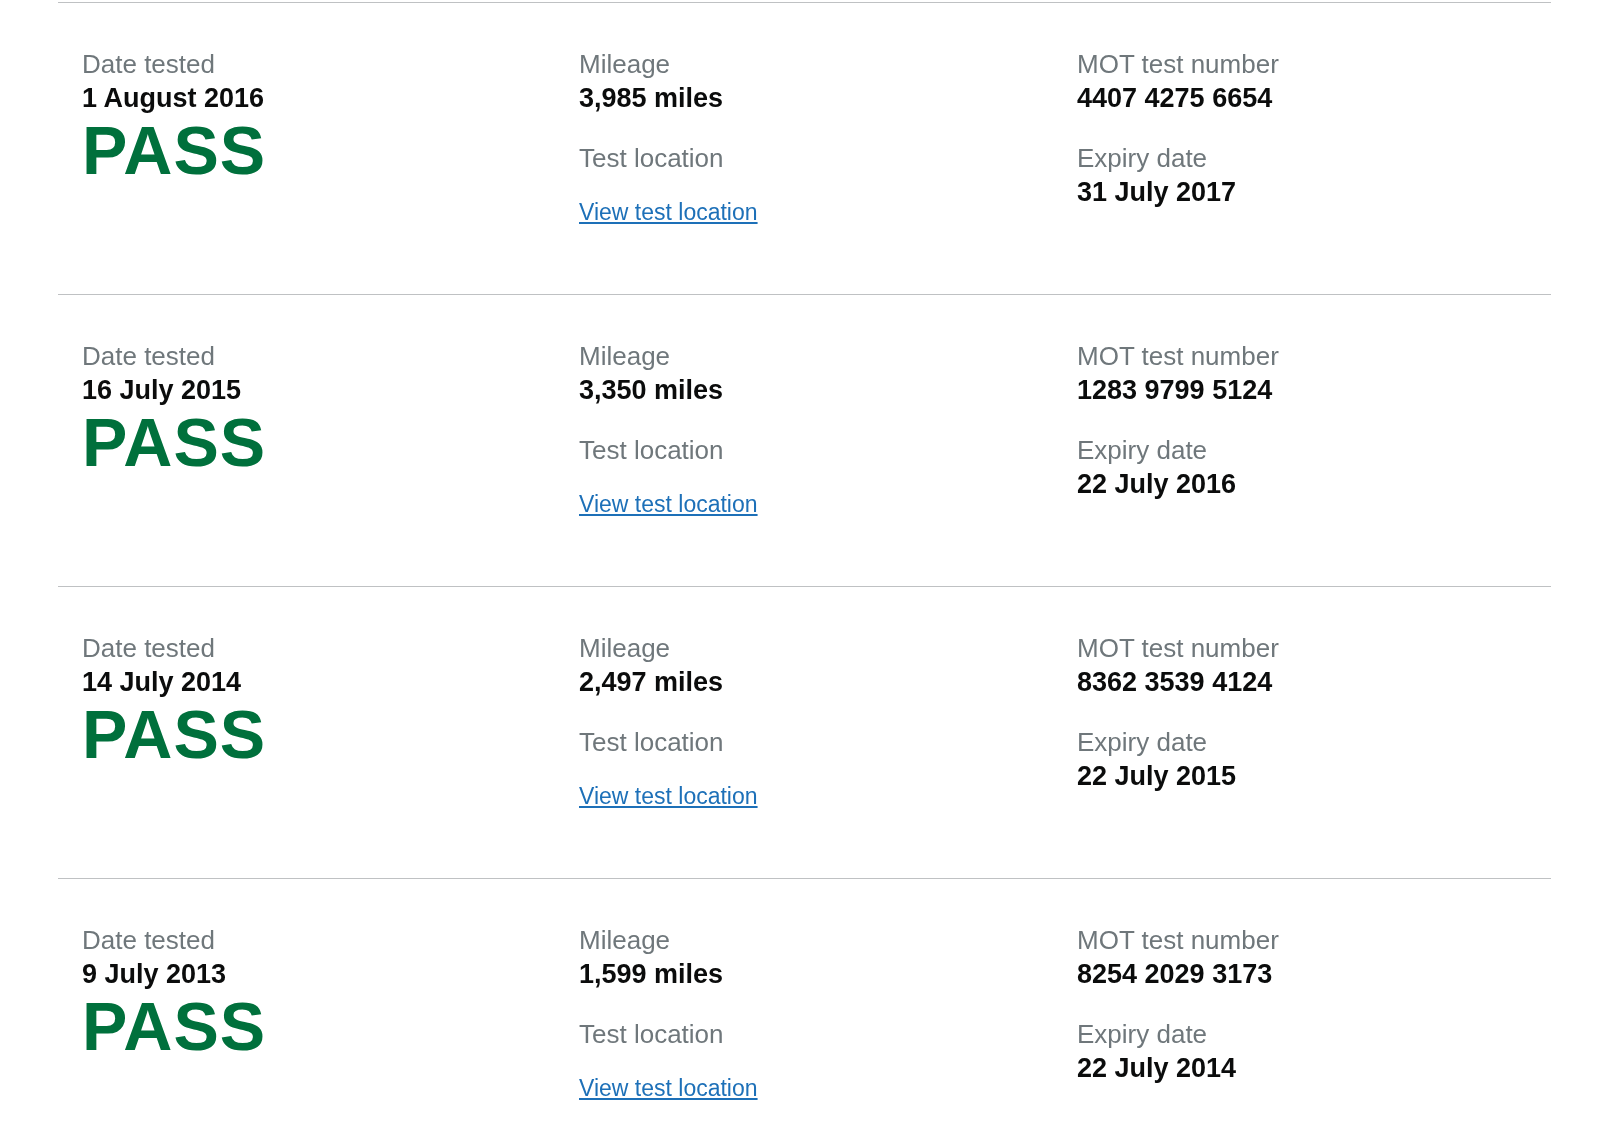 The width and height of the screenshot is (1600, 1131). Describe the element at coordinates (1175, 98) in the screenshot. I see `field-value: 4407 4275 6654` at that location.